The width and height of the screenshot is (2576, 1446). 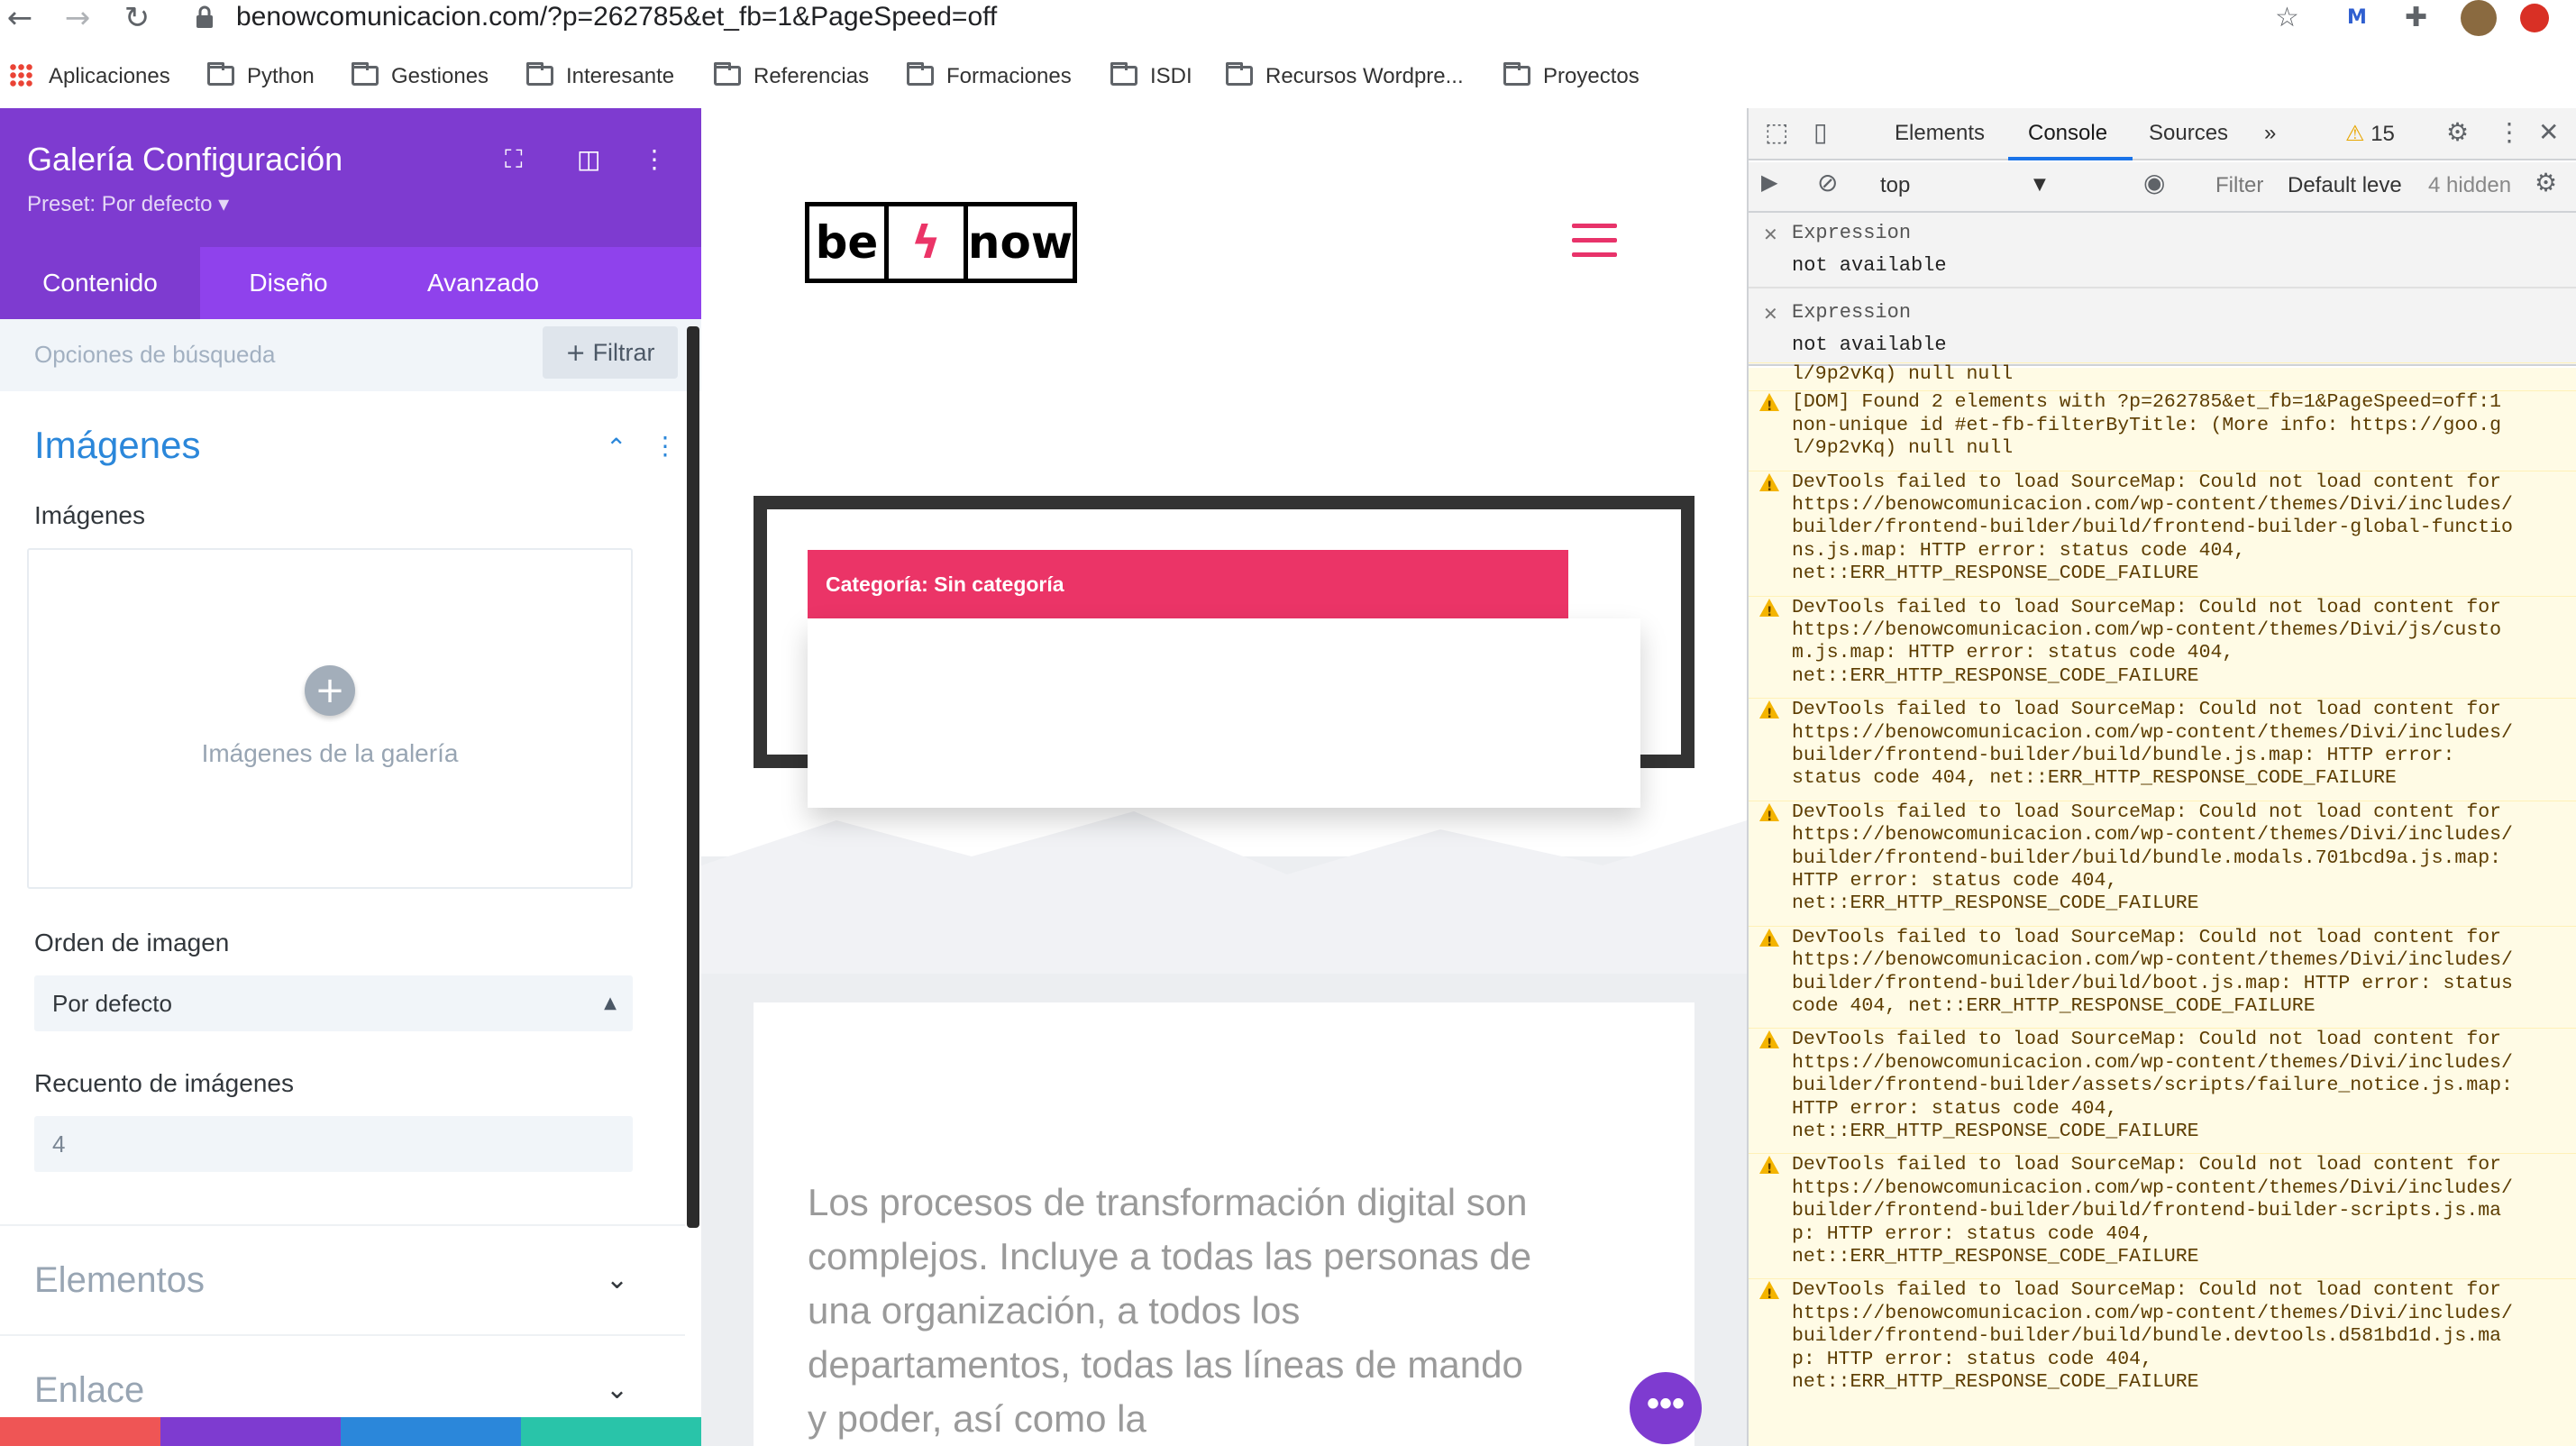 I want to click on tab-avanzado: Avanzado, so click(x=483, y=283).